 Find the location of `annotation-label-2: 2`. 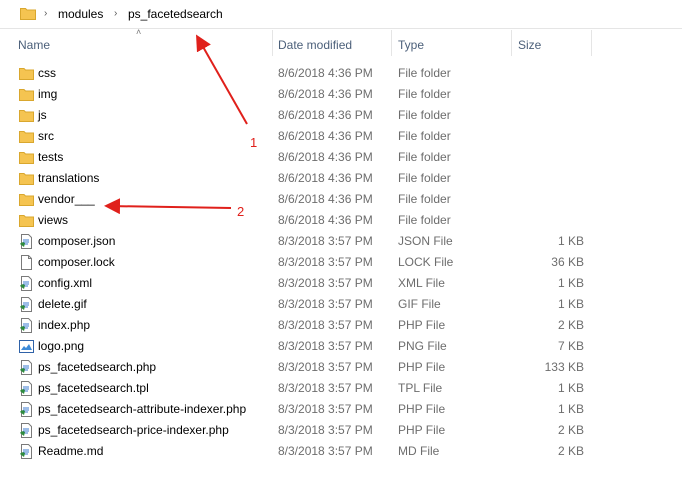

annotation-label-2: 2 is located at coordinates (241, 211).